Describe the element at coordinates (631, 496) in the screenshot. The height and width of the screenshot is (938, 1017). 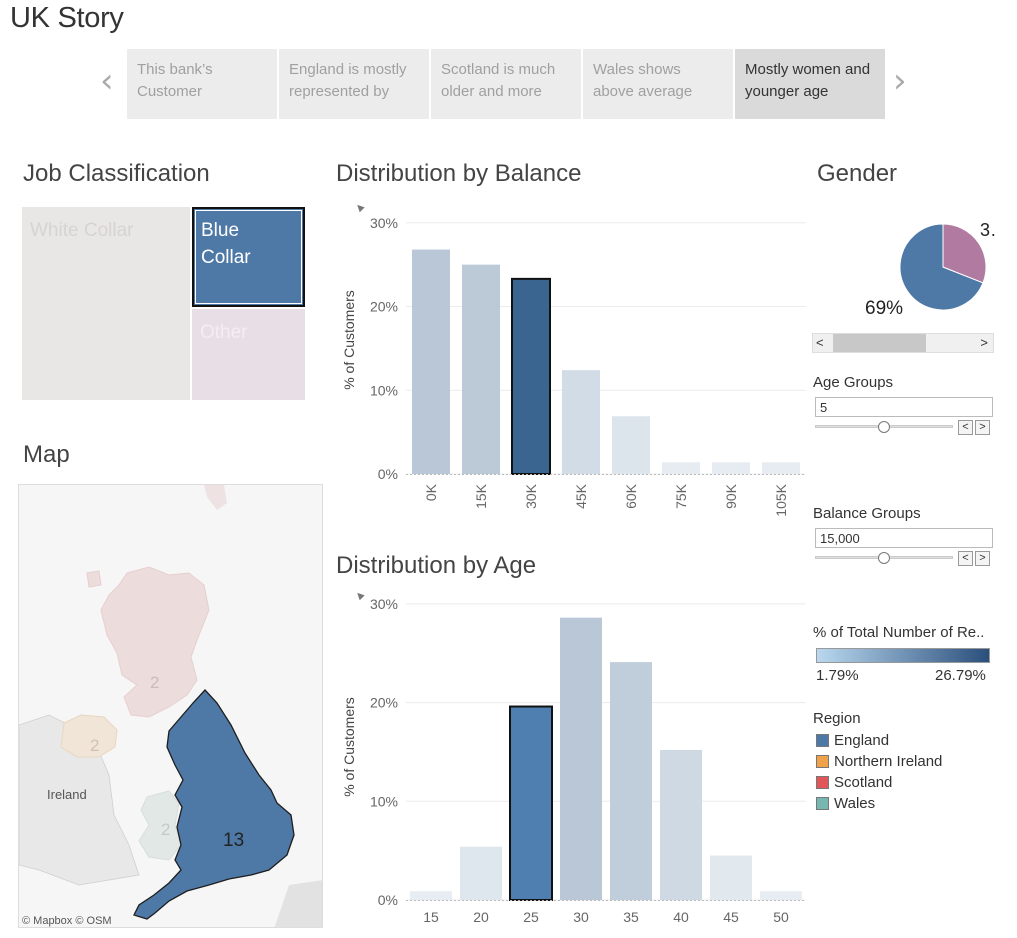
I see `x-tick-label: 60K` at that location.